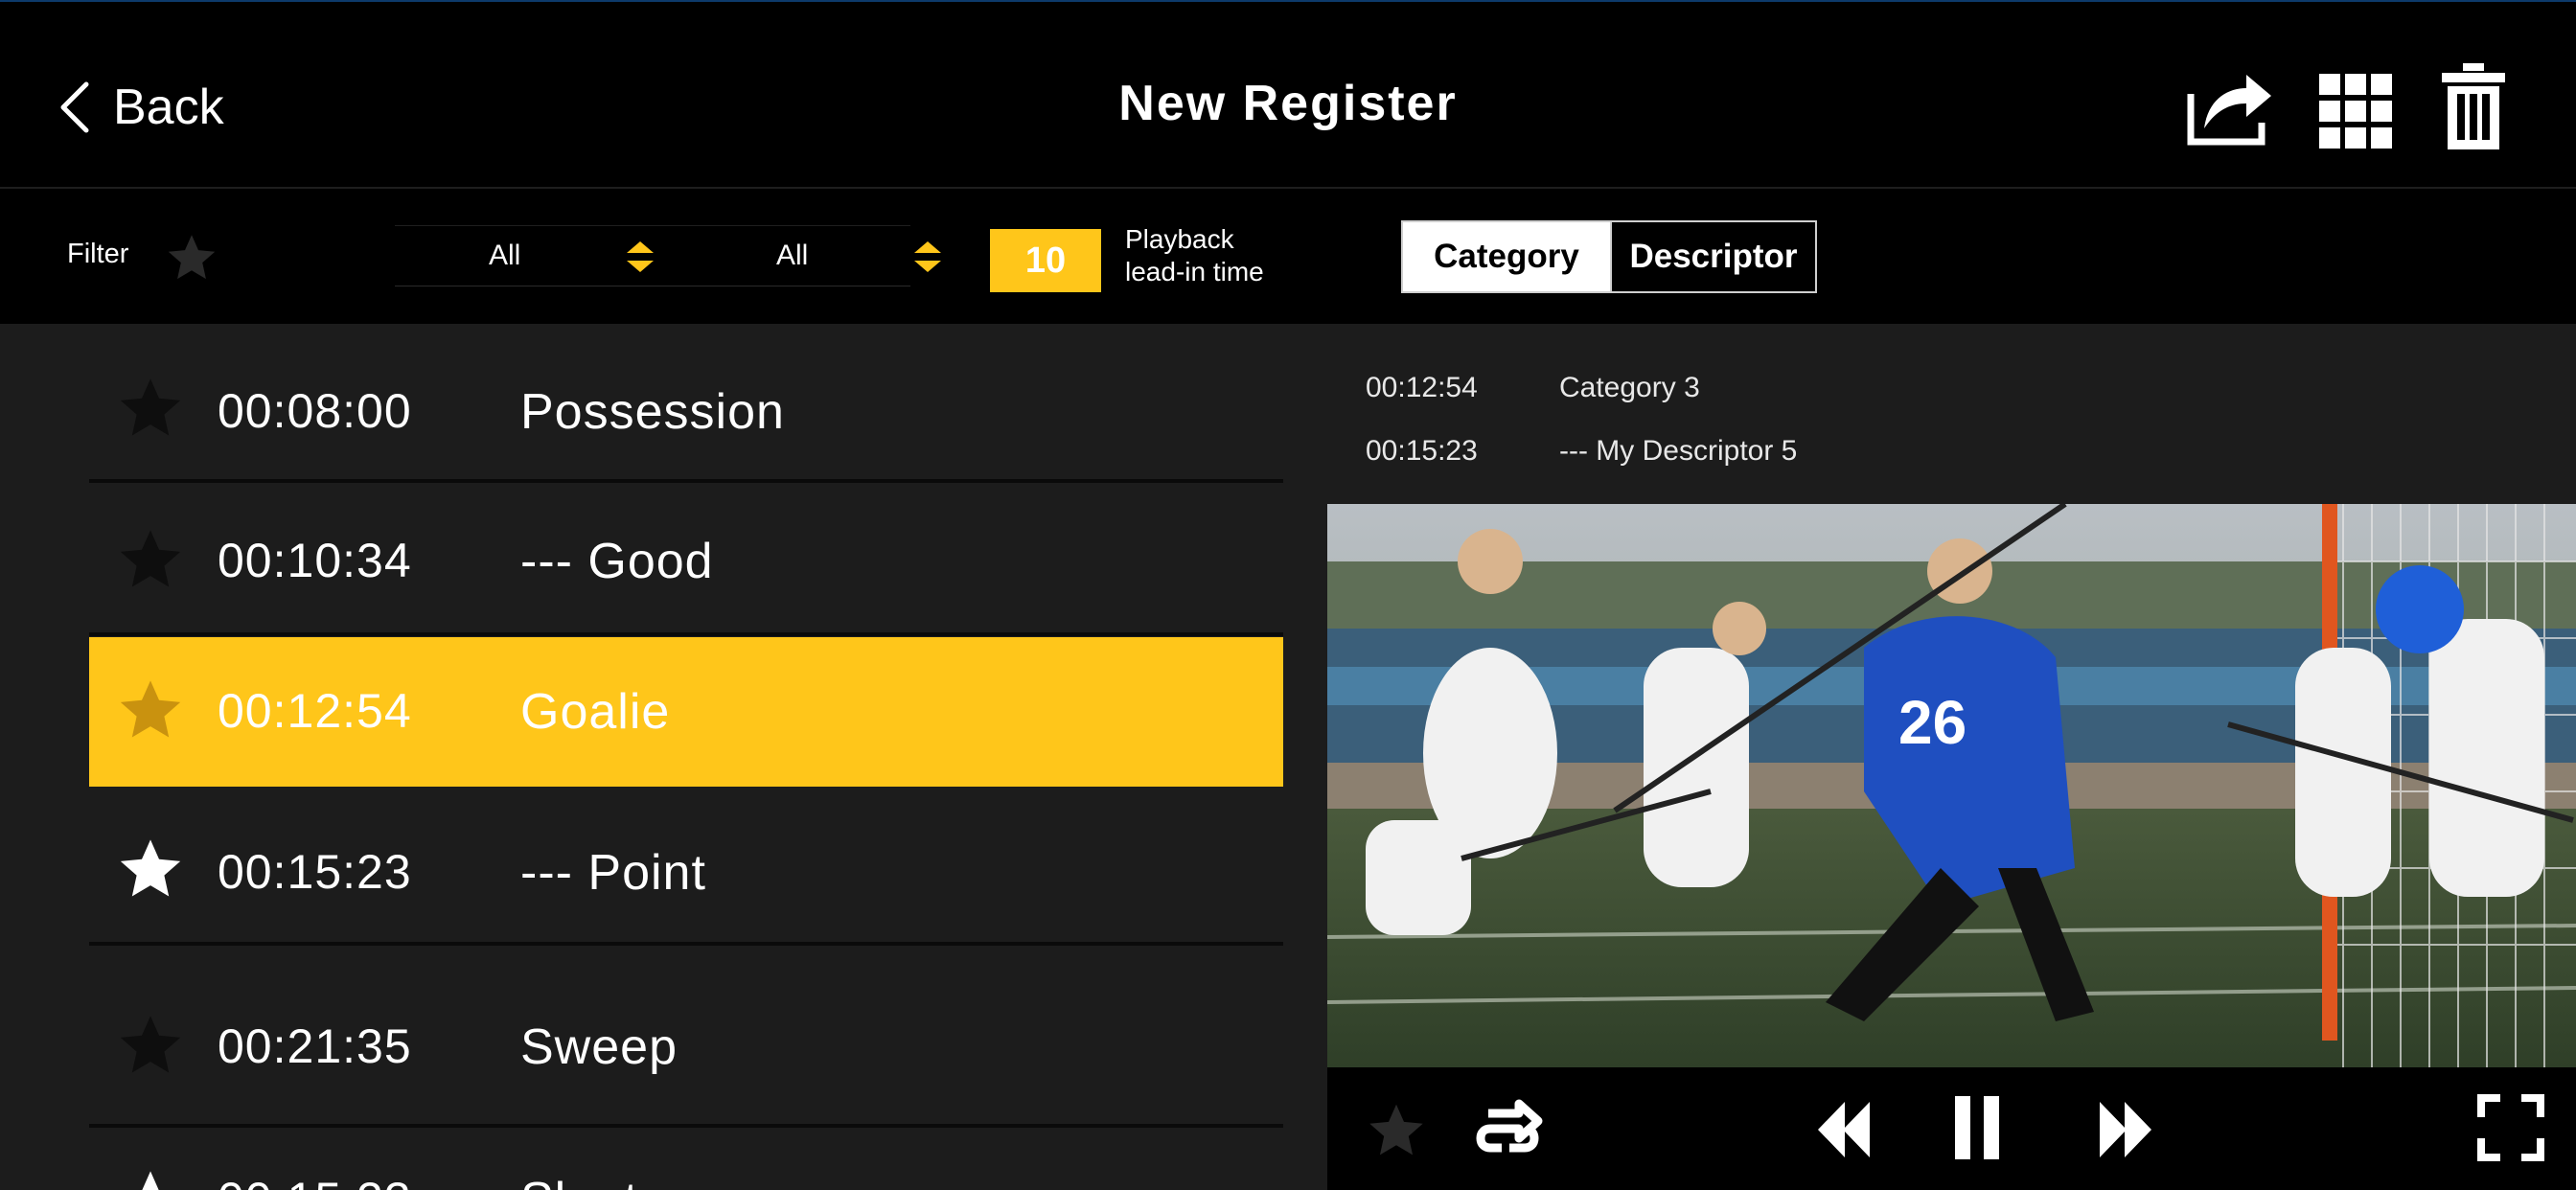 Image resolution: width=2576 pixels, height=1190 pixels. Describe the element at coordinates (2229, 105) in the screenshot. I see `share-icon` at that location.